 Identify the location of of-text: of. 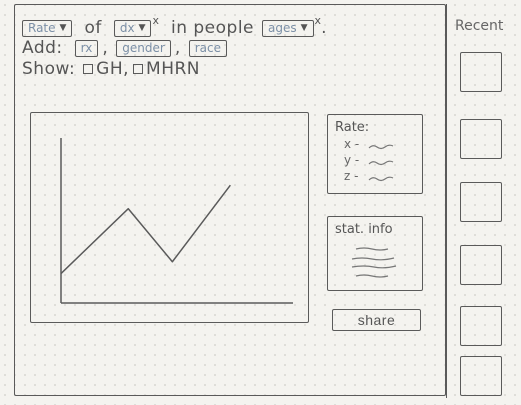
(93, 28).